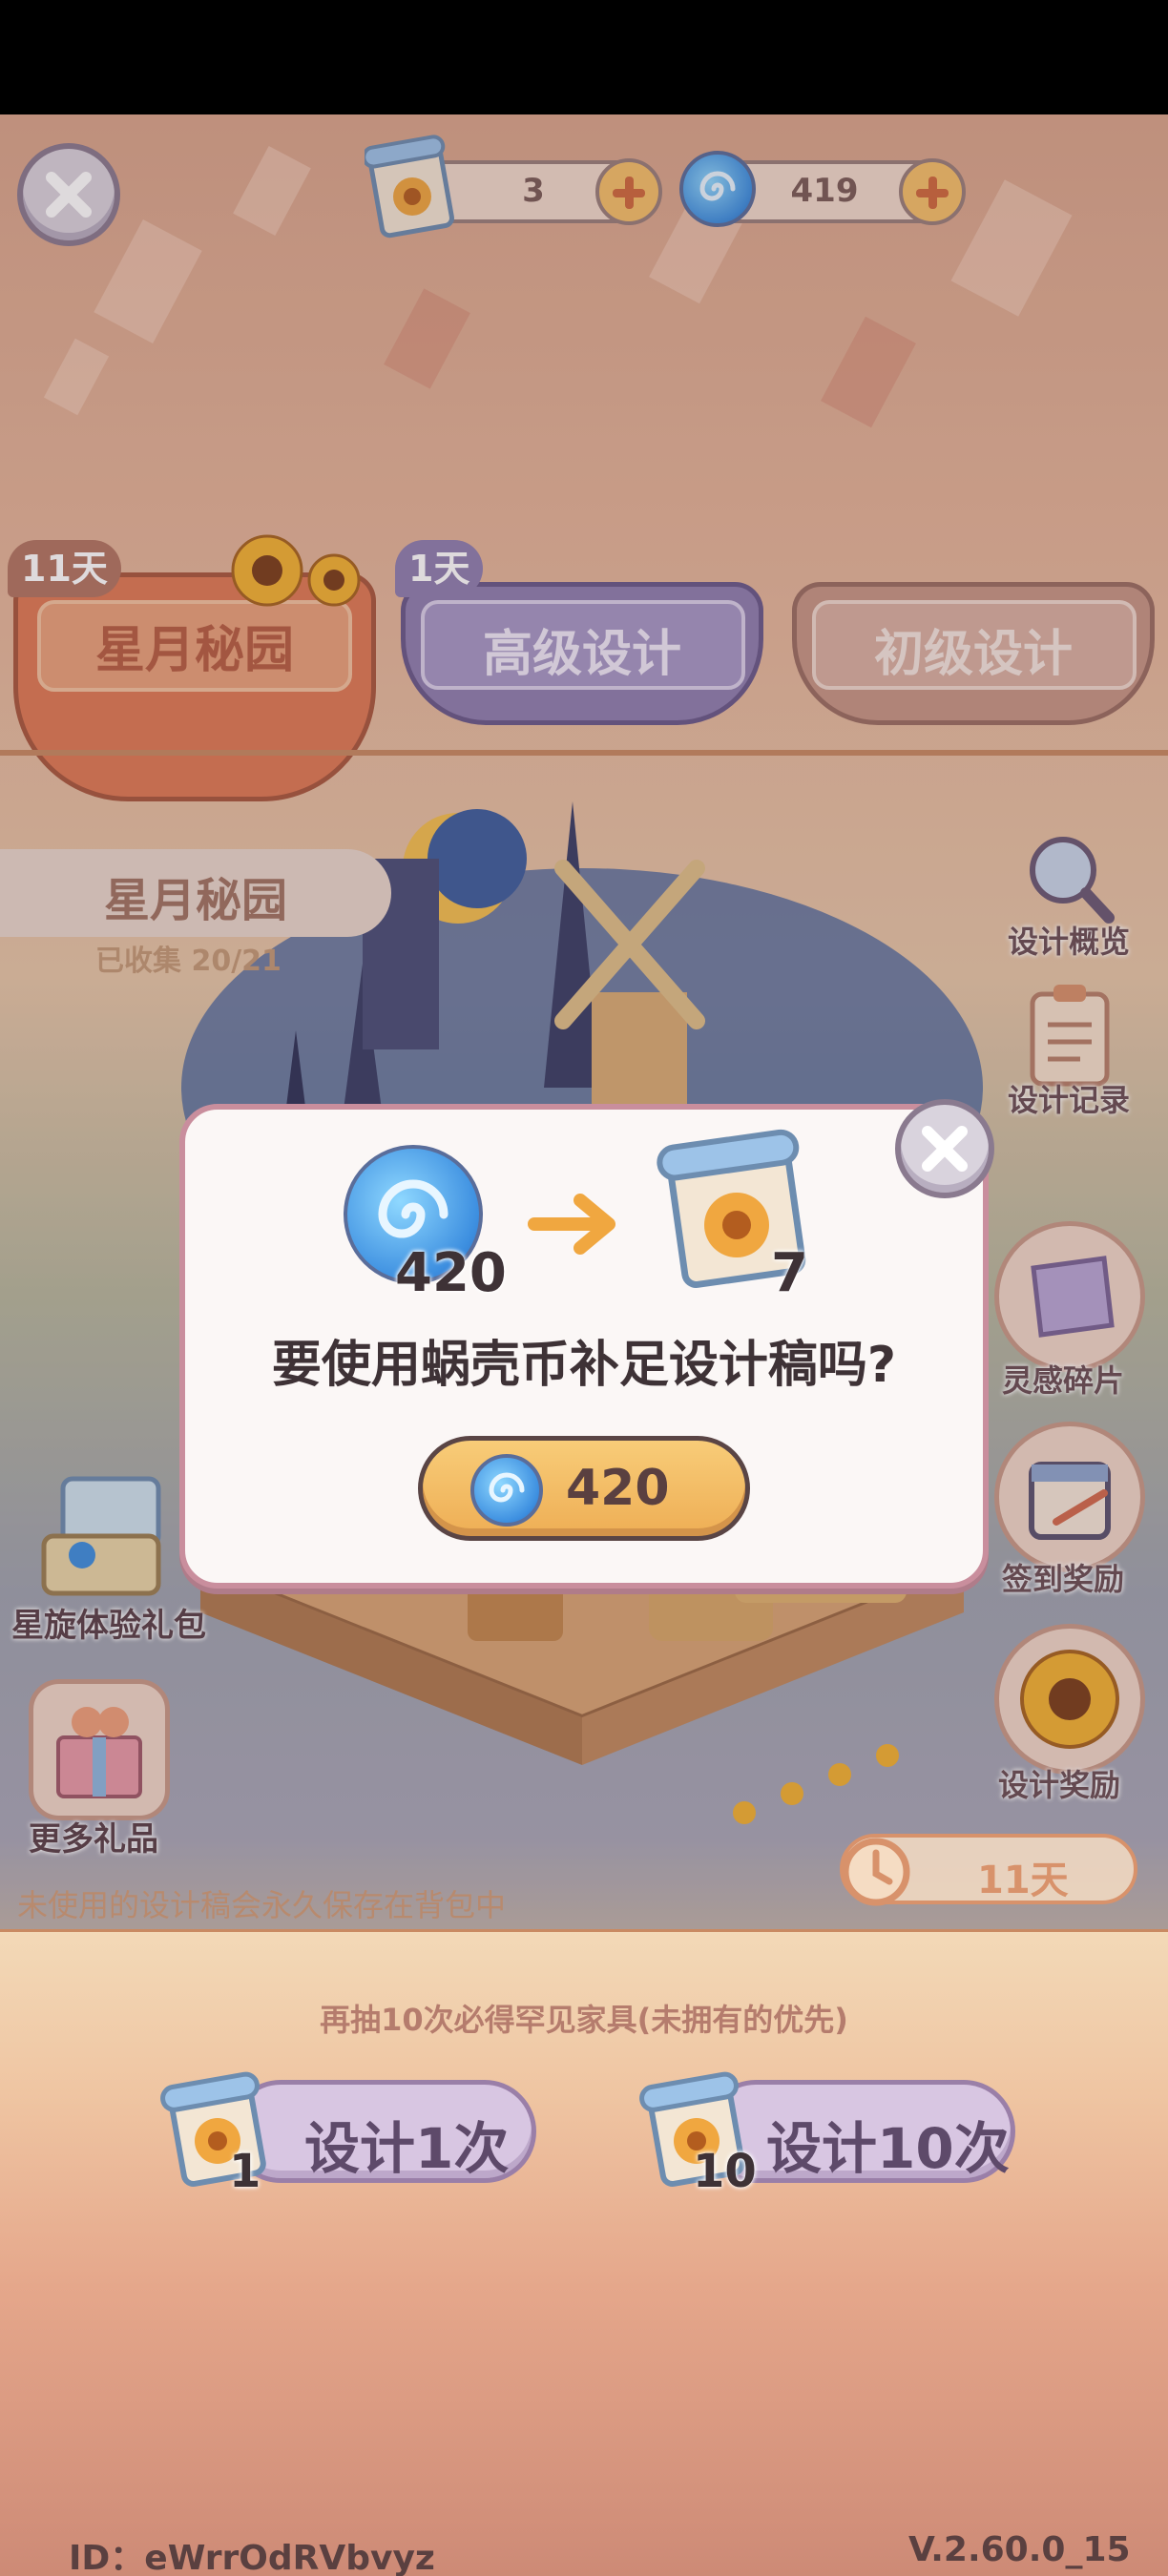  Describe the element at coordinates (1019, 2549) in the screenshot. I see `version-label: V.2.60.0_15` at that location.